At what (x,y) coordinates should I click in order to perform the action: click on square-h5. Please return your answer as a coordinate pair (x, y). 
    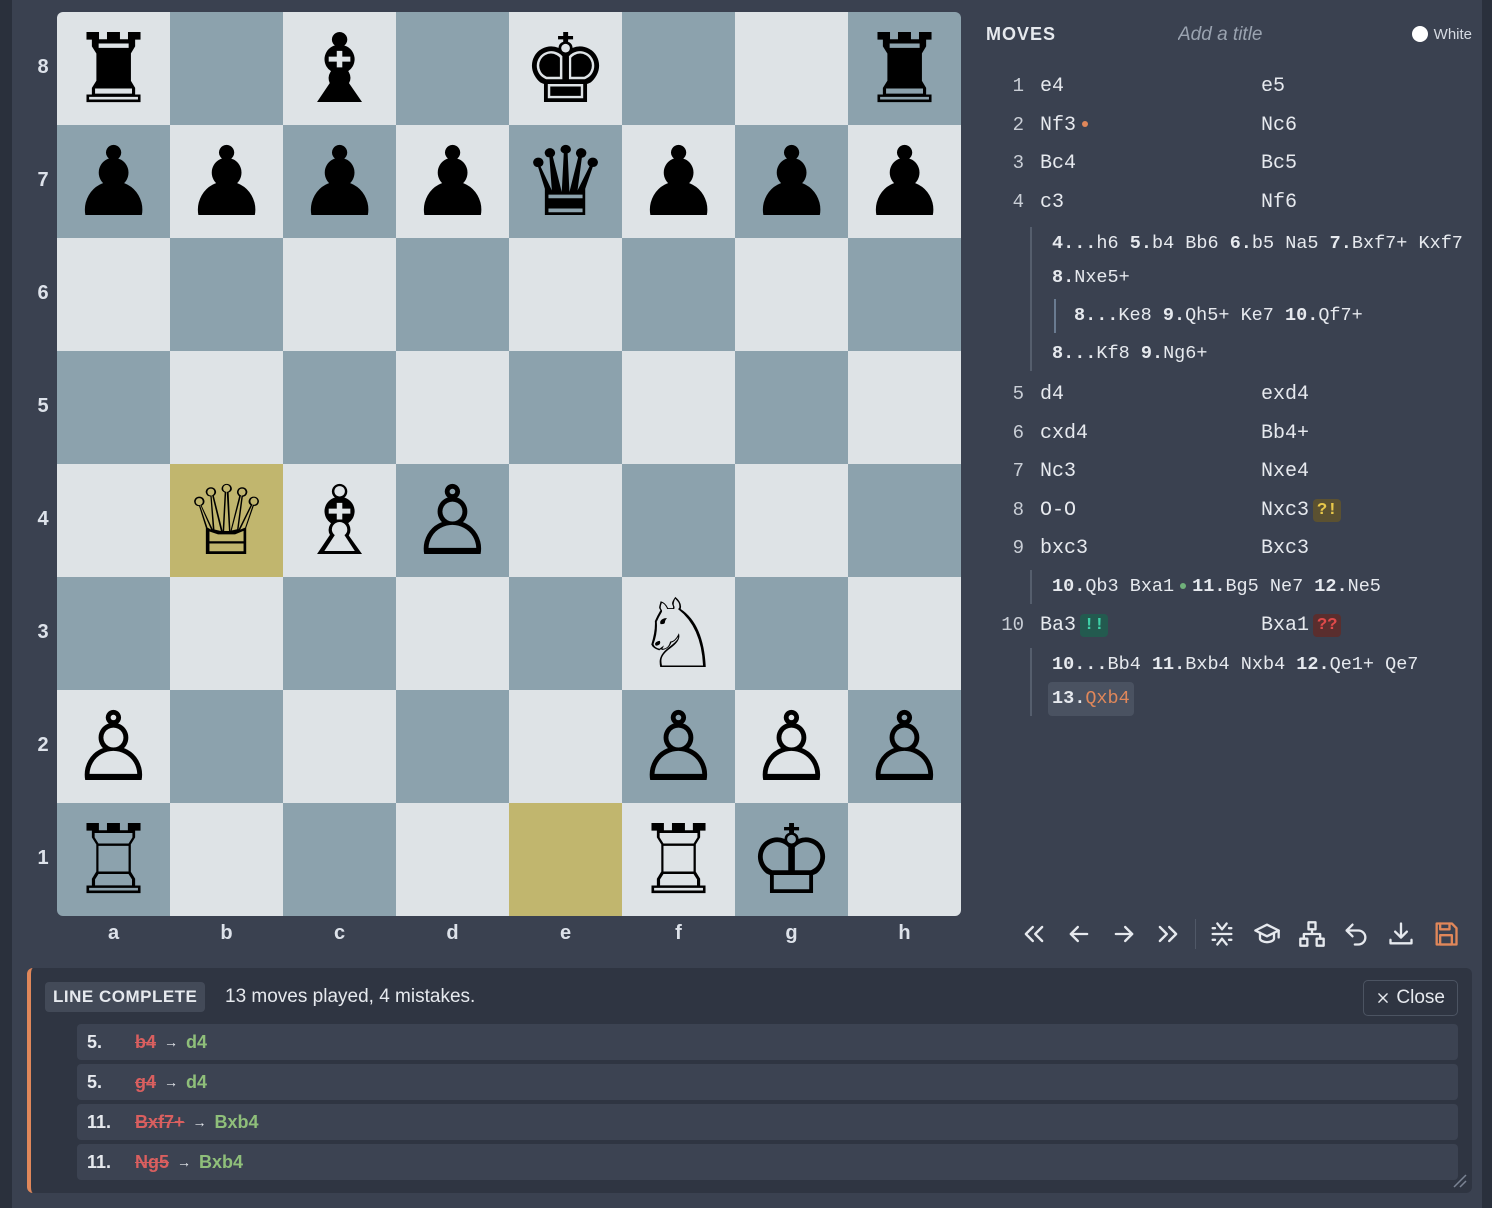
    Looking at the image, I should click on (904, 407).